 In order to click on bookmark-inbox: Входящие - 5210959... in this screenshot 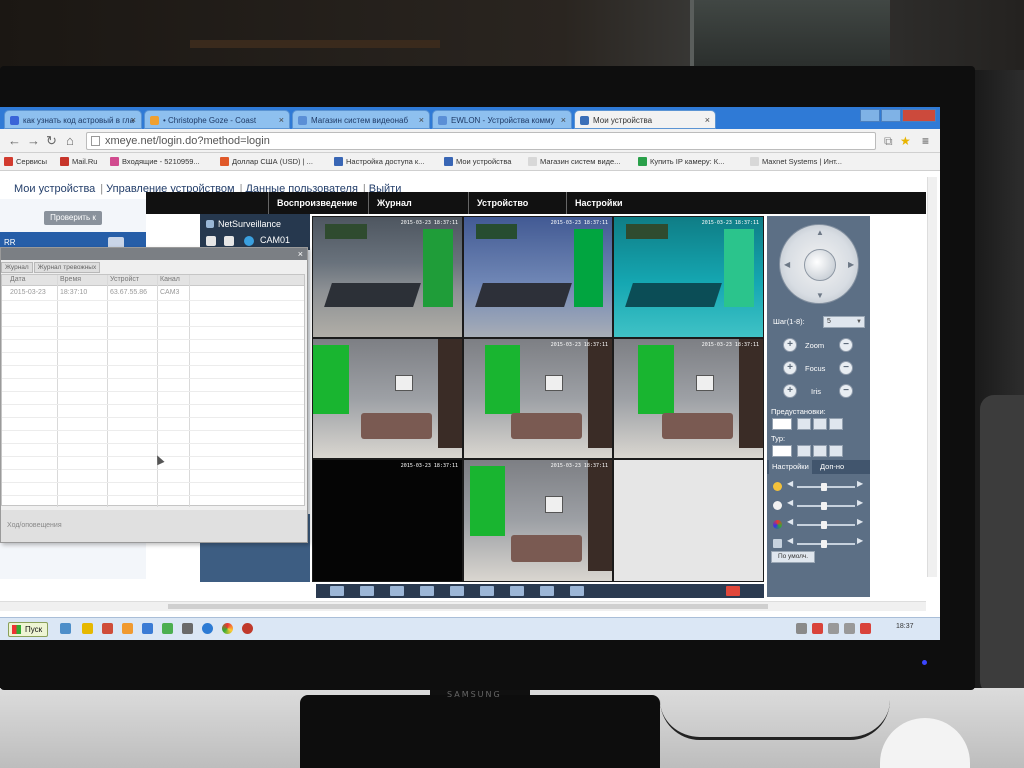, I will do `click(155, 161)`.